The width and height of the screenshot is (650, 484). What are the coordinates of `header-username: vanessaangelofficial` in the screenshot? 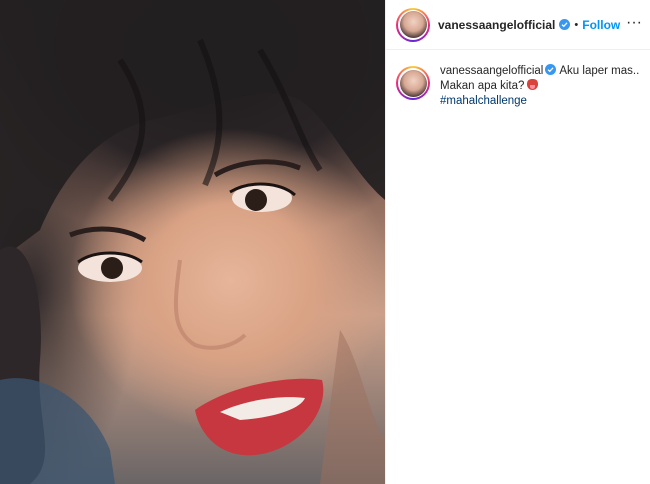 It's located at (496, 25).